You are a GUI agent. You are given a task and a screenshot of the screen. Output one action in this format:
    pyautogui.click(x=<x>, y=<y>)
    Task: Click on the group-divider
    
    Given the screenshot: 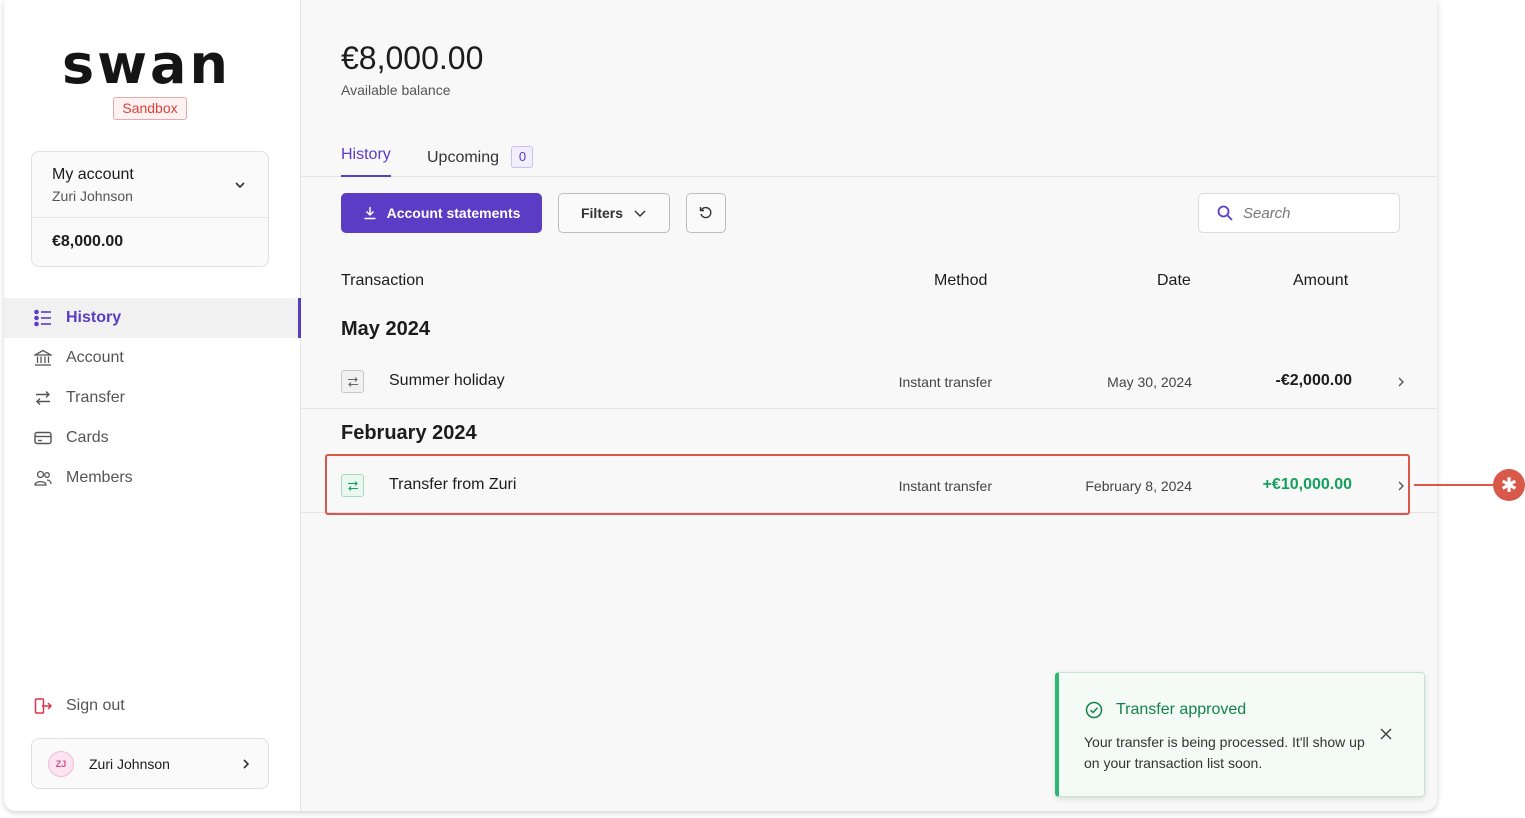 What is the action you would take?
    pyautogui.click(x=869, y=408)
    